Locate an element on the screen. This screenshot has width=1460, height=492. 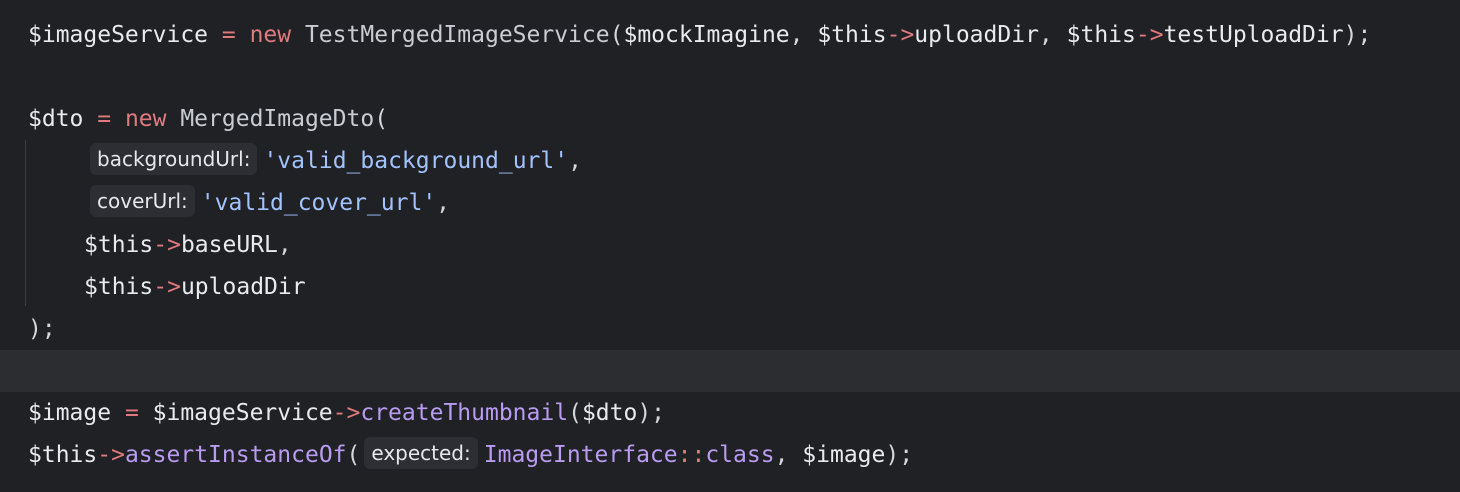
parameter-hint: expected: is located at coordinates (421, 453).